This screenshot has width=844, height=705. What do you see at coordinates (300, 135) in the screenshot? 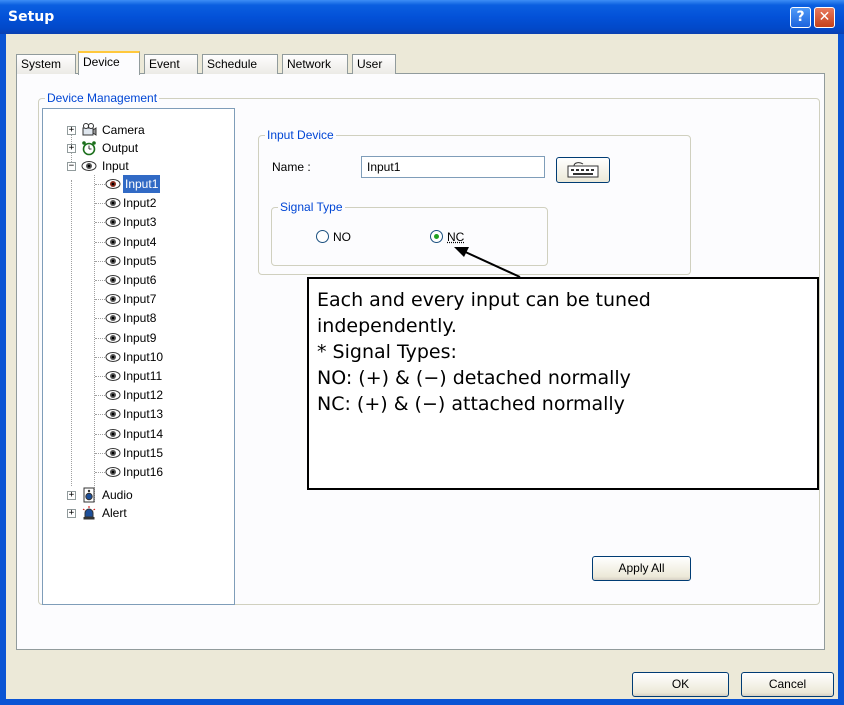
I see `input-device-label: Input Device` at bounding box center [300, 135].